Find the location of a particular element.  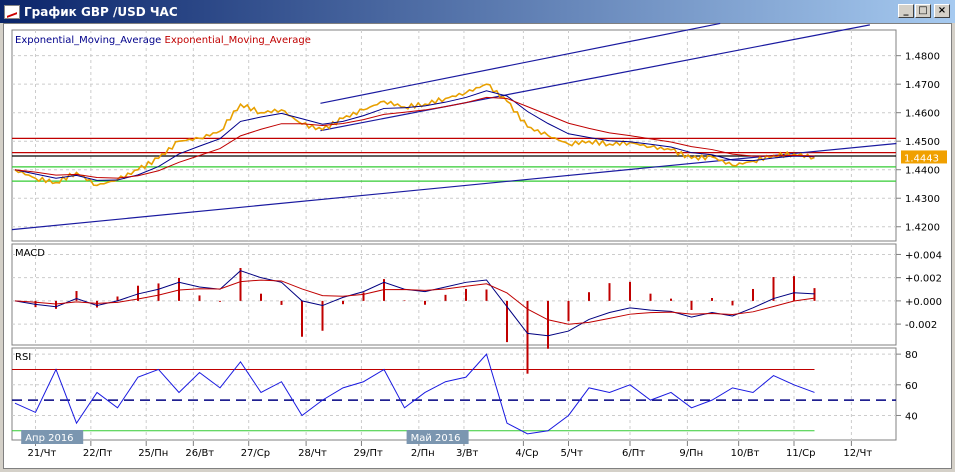

y-tick-label: +0.000 is located at coordinates (923, 302).